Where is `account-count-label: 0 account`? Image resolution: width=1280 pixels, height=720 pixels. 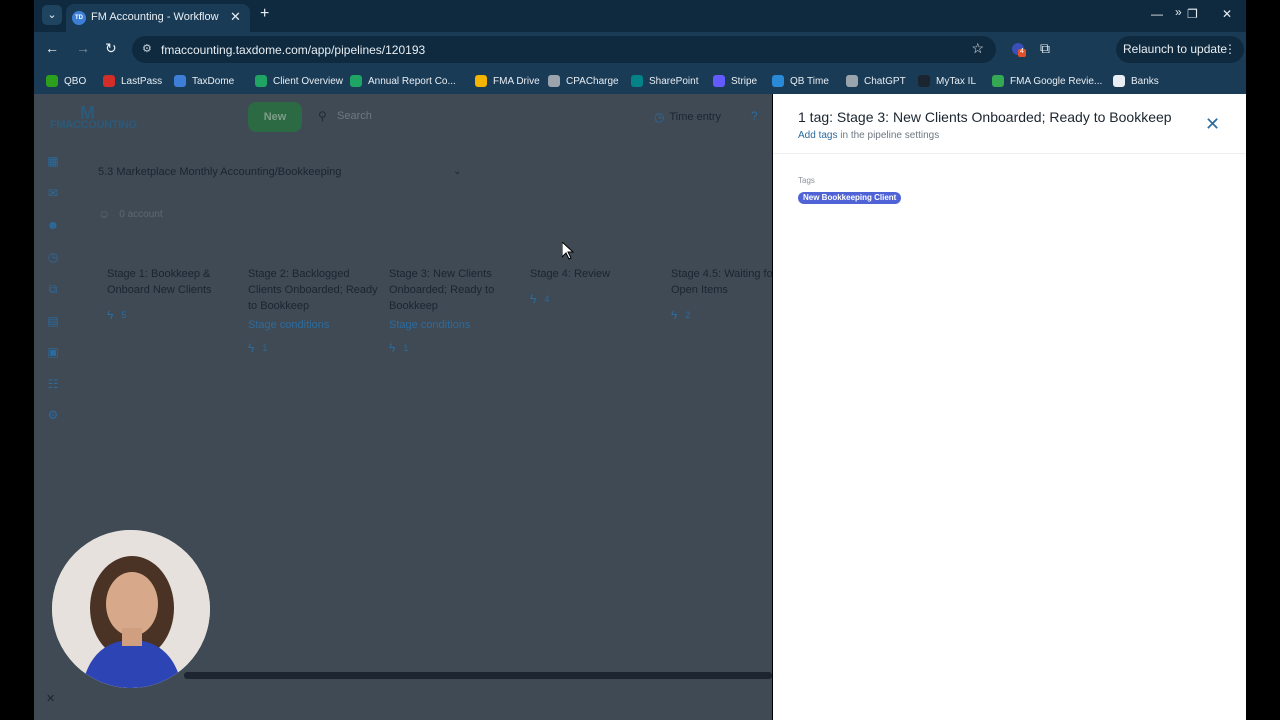 account-count-label: 0 account is located at coordinates (141, 214).